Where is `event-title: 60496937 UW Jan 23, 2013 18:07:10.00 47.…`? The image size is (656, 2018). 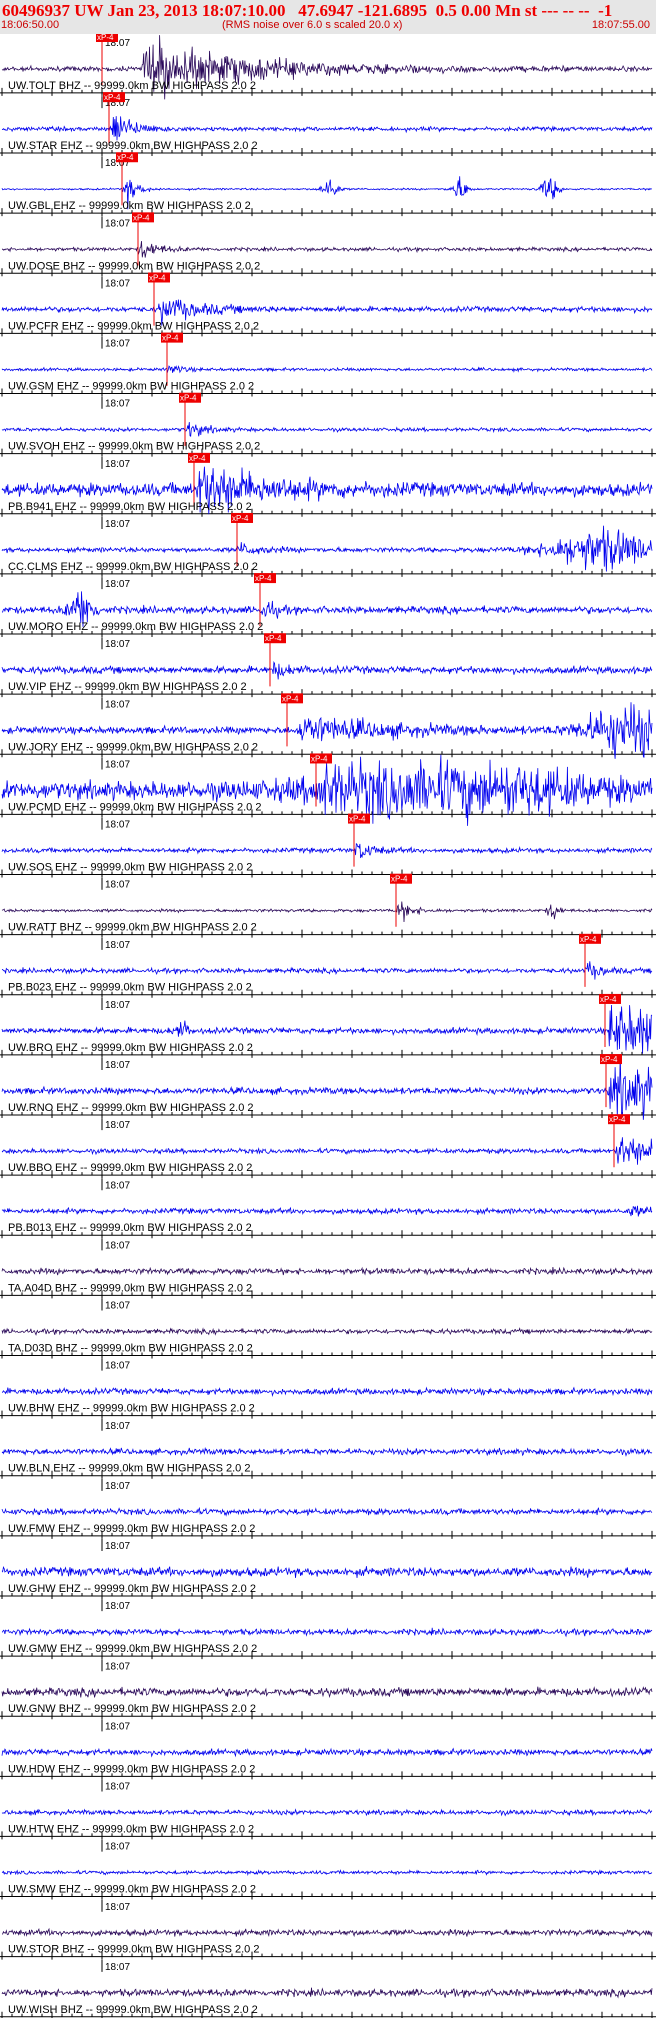 event-title: 60496937 UW Jan 23, 2013 18:07:10.00 47.… is located at coordinates (307, 10).